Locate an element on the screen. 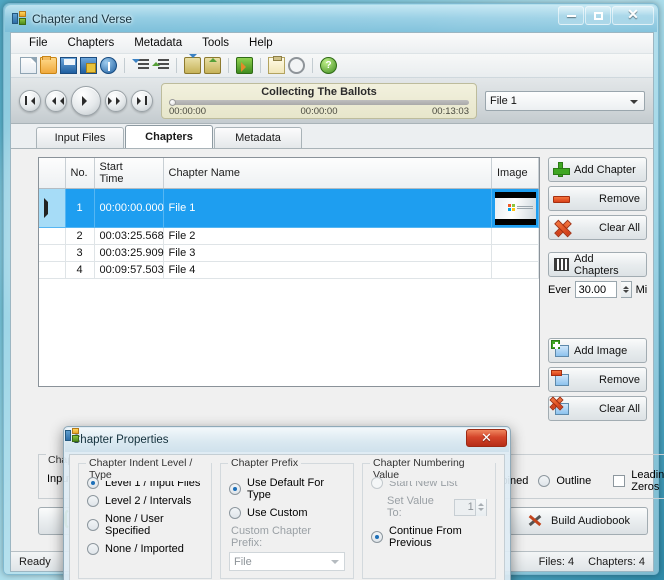  menu-chapters: Chapters is located at coordinates (91, 43).